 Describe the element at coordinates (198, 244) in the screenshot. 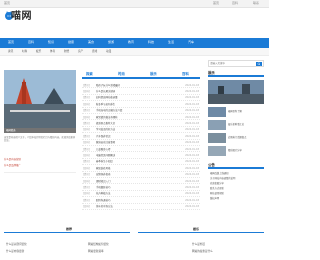

I see `bottom-link-3: 什么是外链` at that location.